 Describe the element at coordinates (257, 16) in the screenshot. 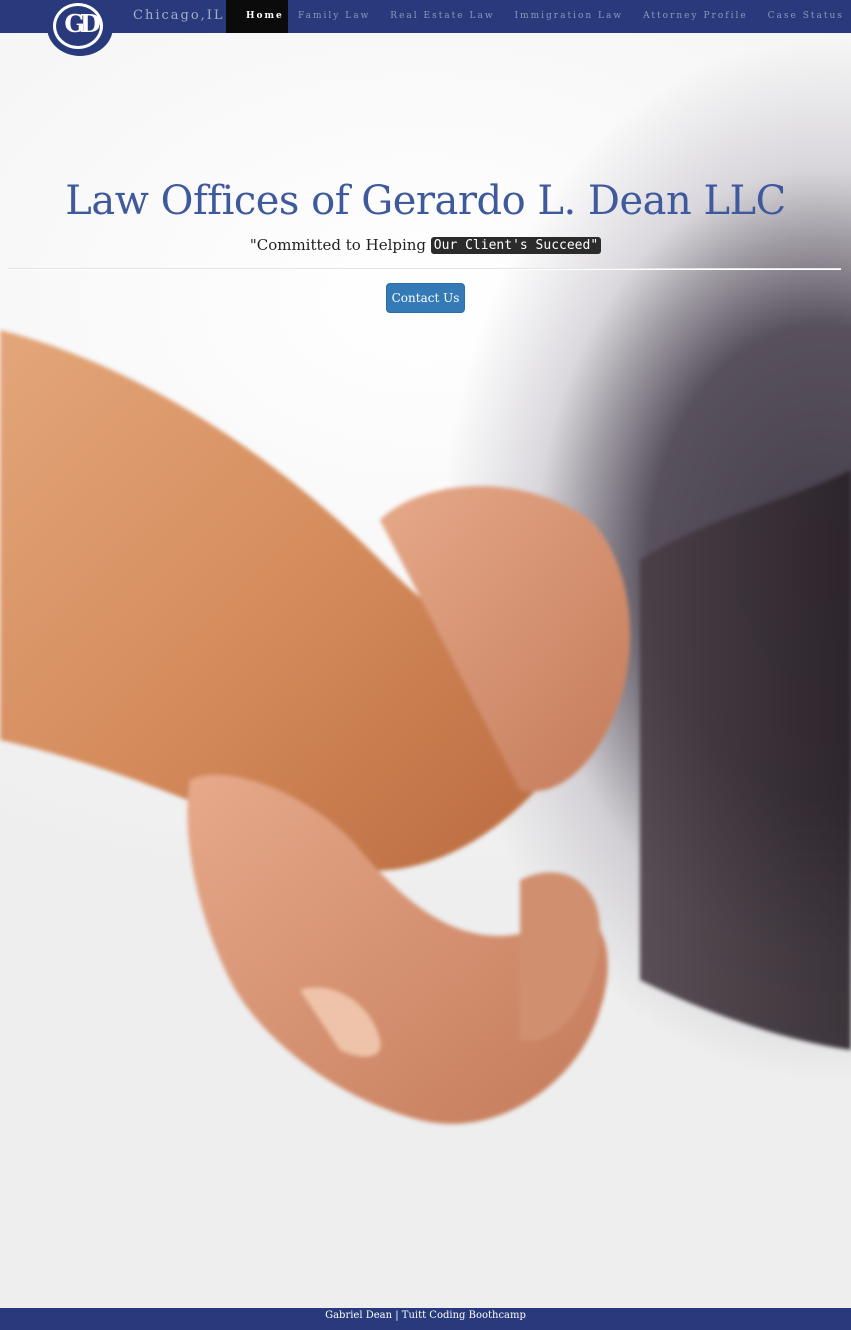

I see `nav-item-home: Home` at that location.